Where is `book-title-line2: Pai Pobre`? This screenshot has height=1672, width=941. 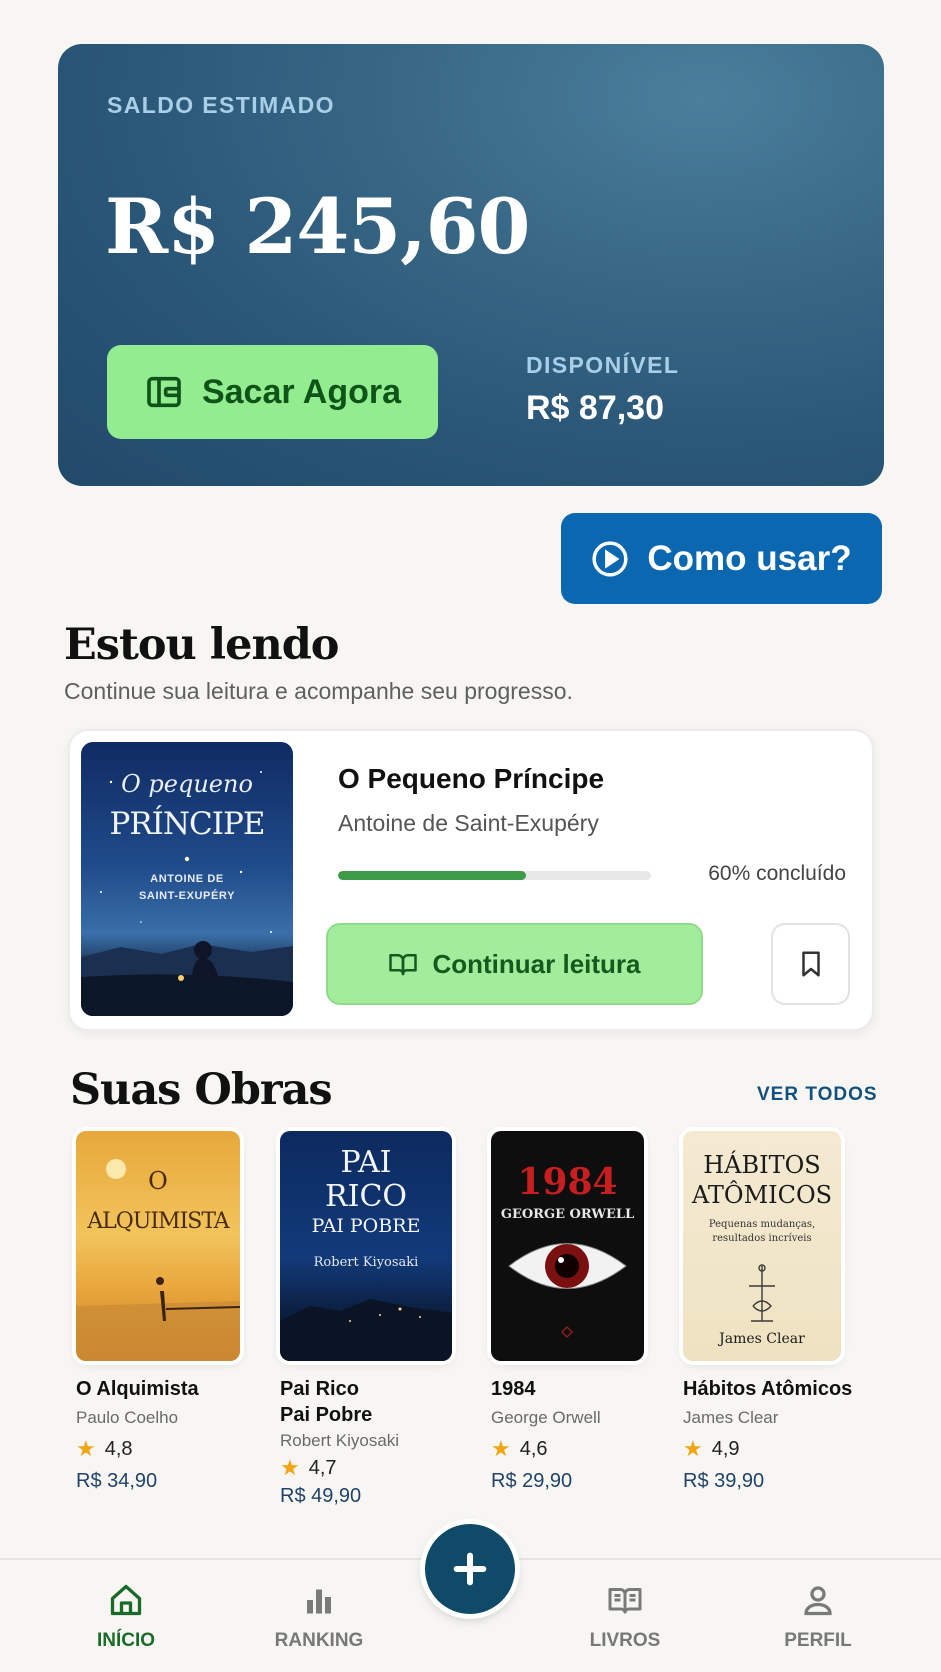
book-title-line2: Pai Pobre is located at coordinates (326, 1415).